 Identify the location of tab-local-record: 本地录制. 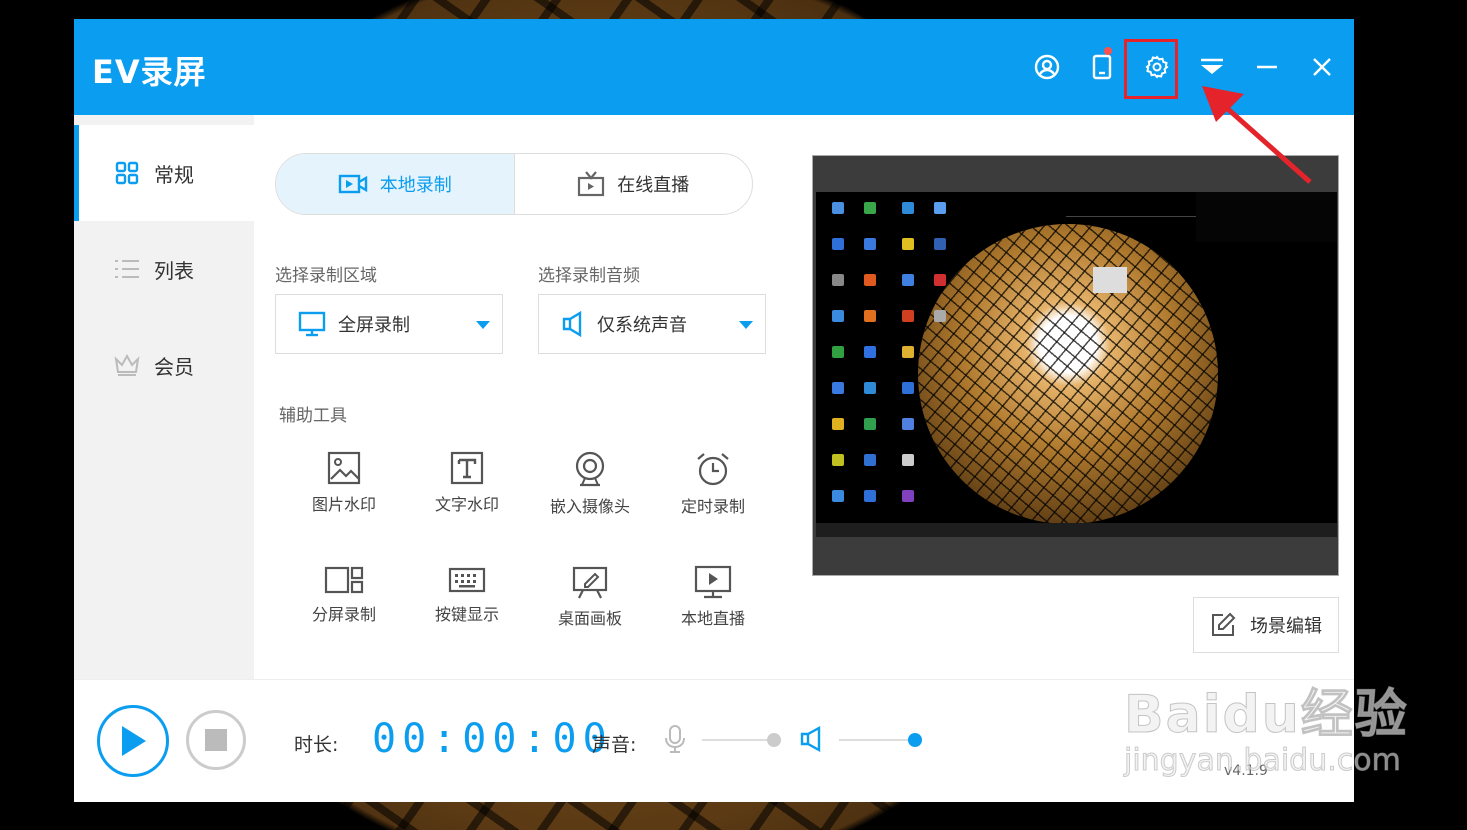
(395, 184).